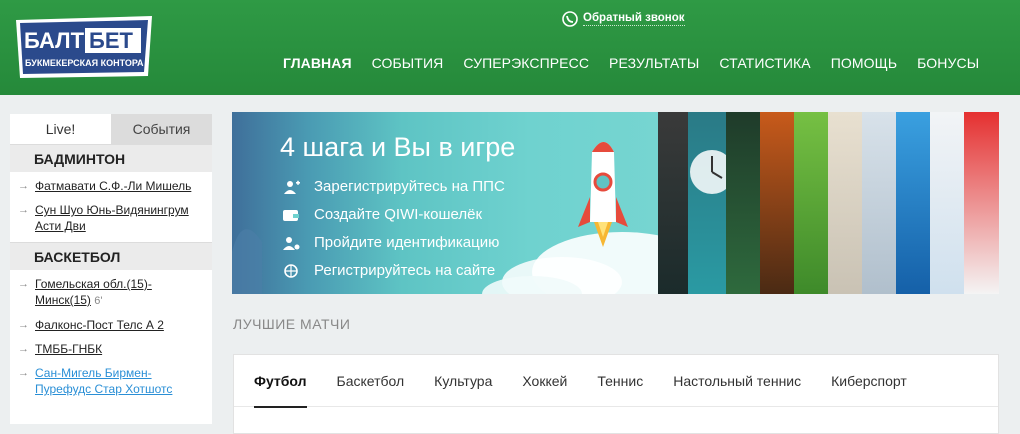 The image size is (1020, 434). Describe the element at coordinates (712, 172) in the screenshot. I see `clock-icon` at that location.